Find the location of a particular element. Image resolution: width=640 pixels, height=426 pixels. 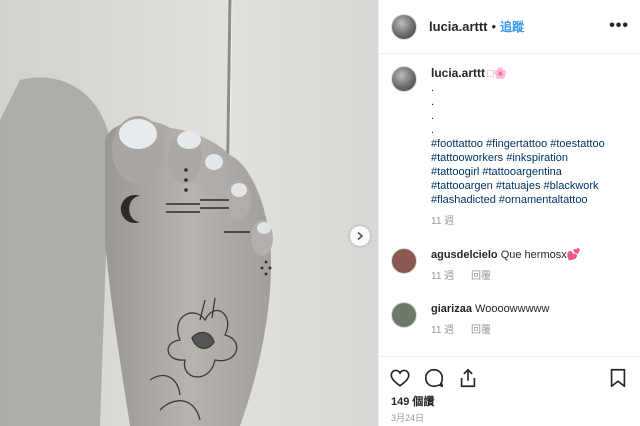

heart-icon is located at coordinates (400, 378).